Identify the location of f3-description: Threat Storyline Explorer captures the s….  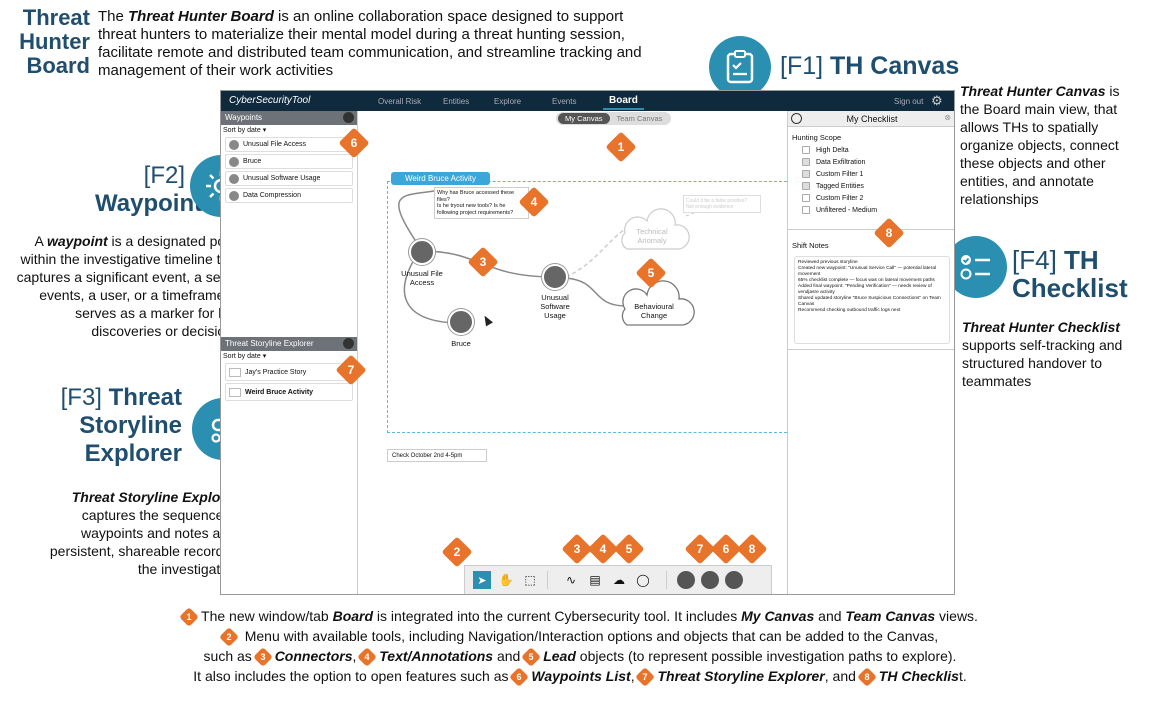
(144, 533).